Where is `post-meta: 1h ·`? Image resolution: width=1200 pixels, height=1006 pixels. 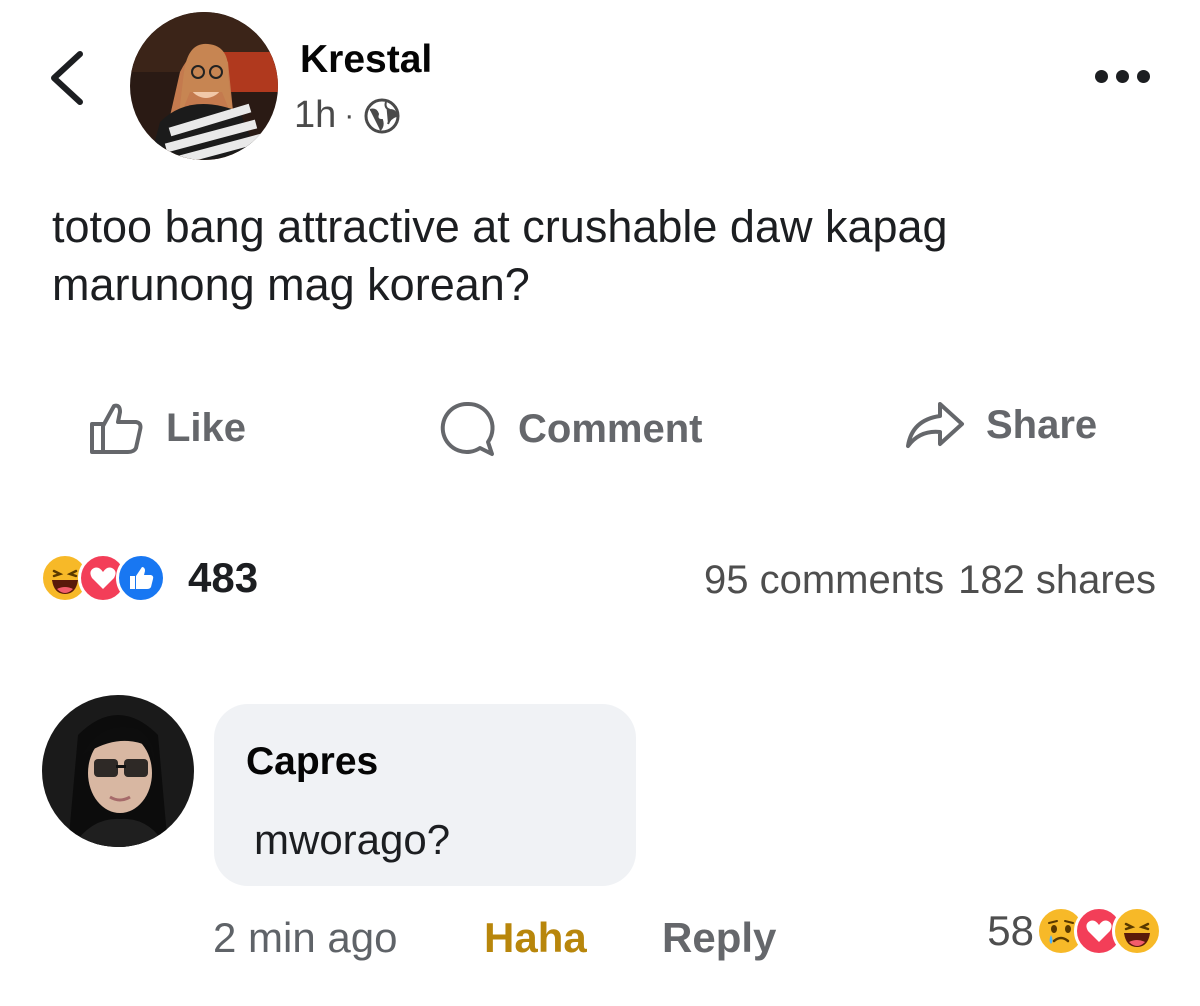 post-meta: 1h · is located at coordinates (347, 115).